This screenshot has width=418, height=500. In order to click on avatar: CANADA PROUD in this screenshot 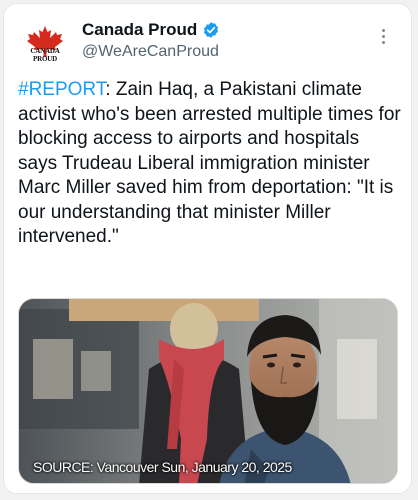, I will do `click(45, 41)`.